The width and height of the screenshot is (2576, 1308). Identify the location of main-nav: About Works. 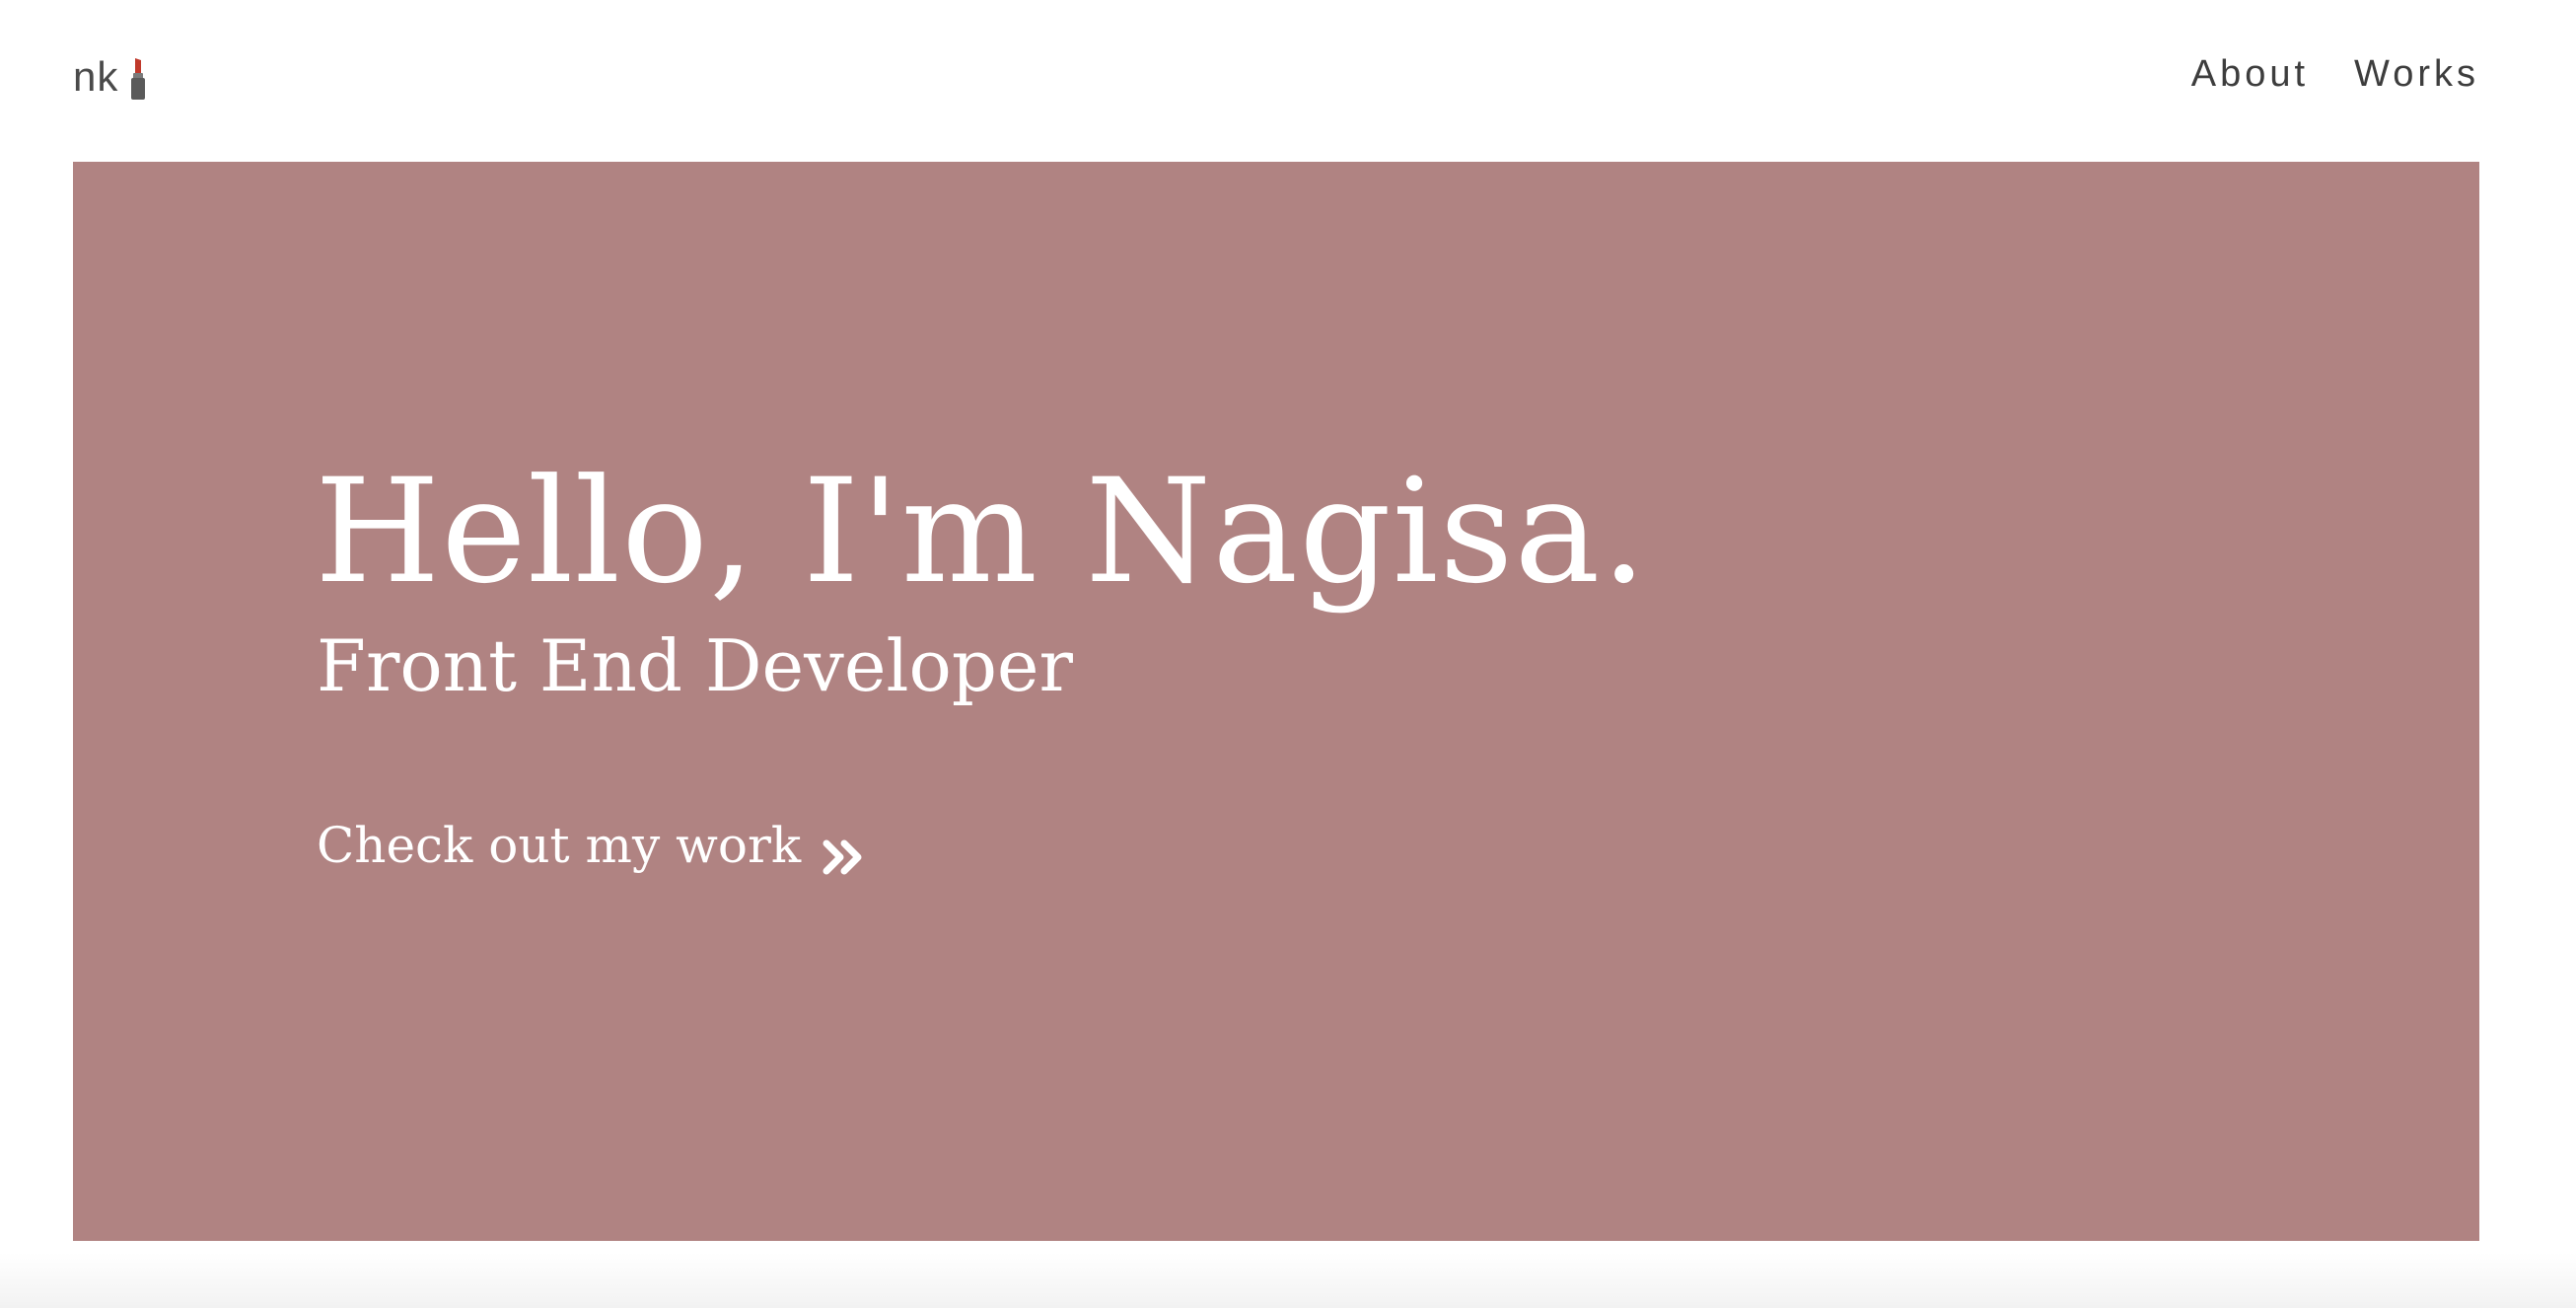
(2335, 74).